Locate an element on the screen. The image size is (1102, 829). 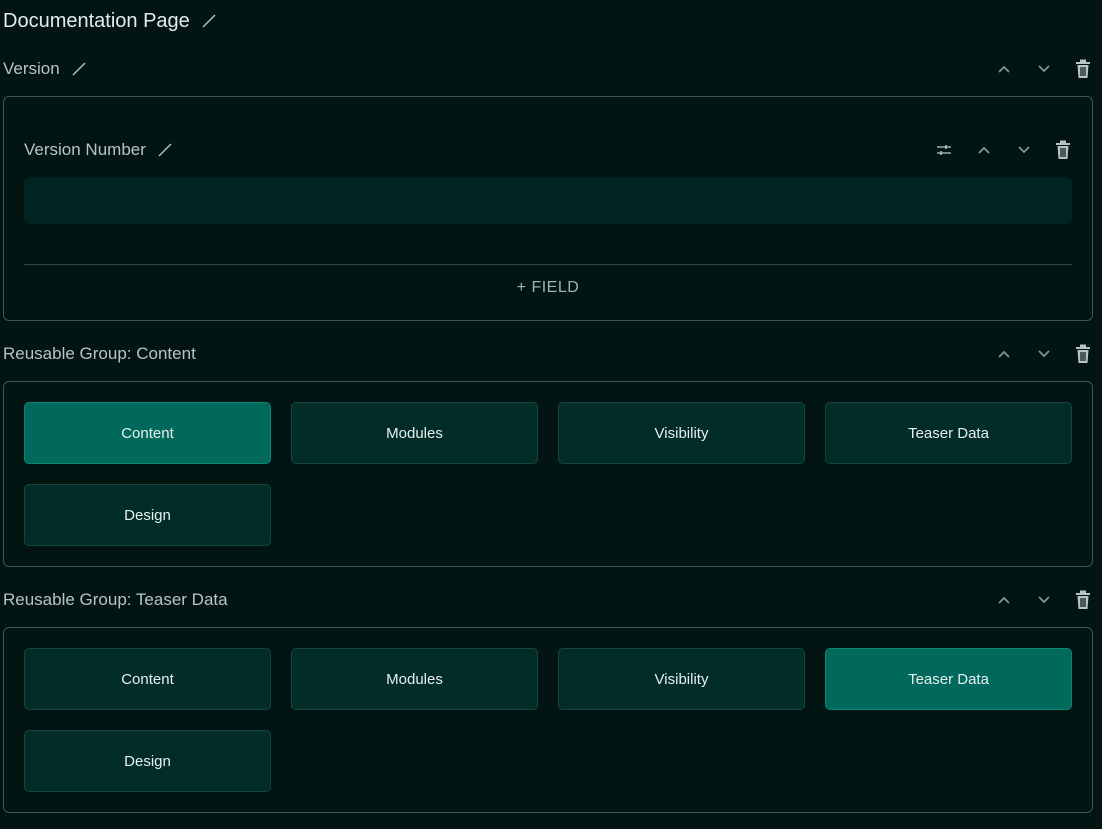
version-number-actions is located at coordinates (1003, 150).